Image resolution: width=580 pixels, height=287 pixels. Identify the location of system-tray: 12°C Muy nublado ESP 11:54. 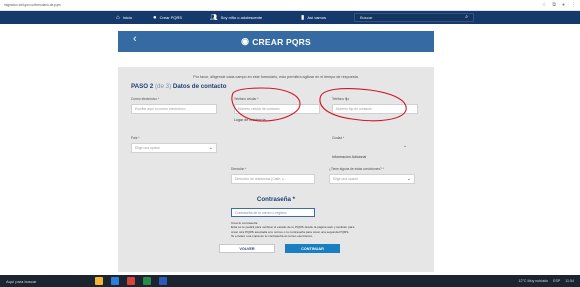
(546, 281).